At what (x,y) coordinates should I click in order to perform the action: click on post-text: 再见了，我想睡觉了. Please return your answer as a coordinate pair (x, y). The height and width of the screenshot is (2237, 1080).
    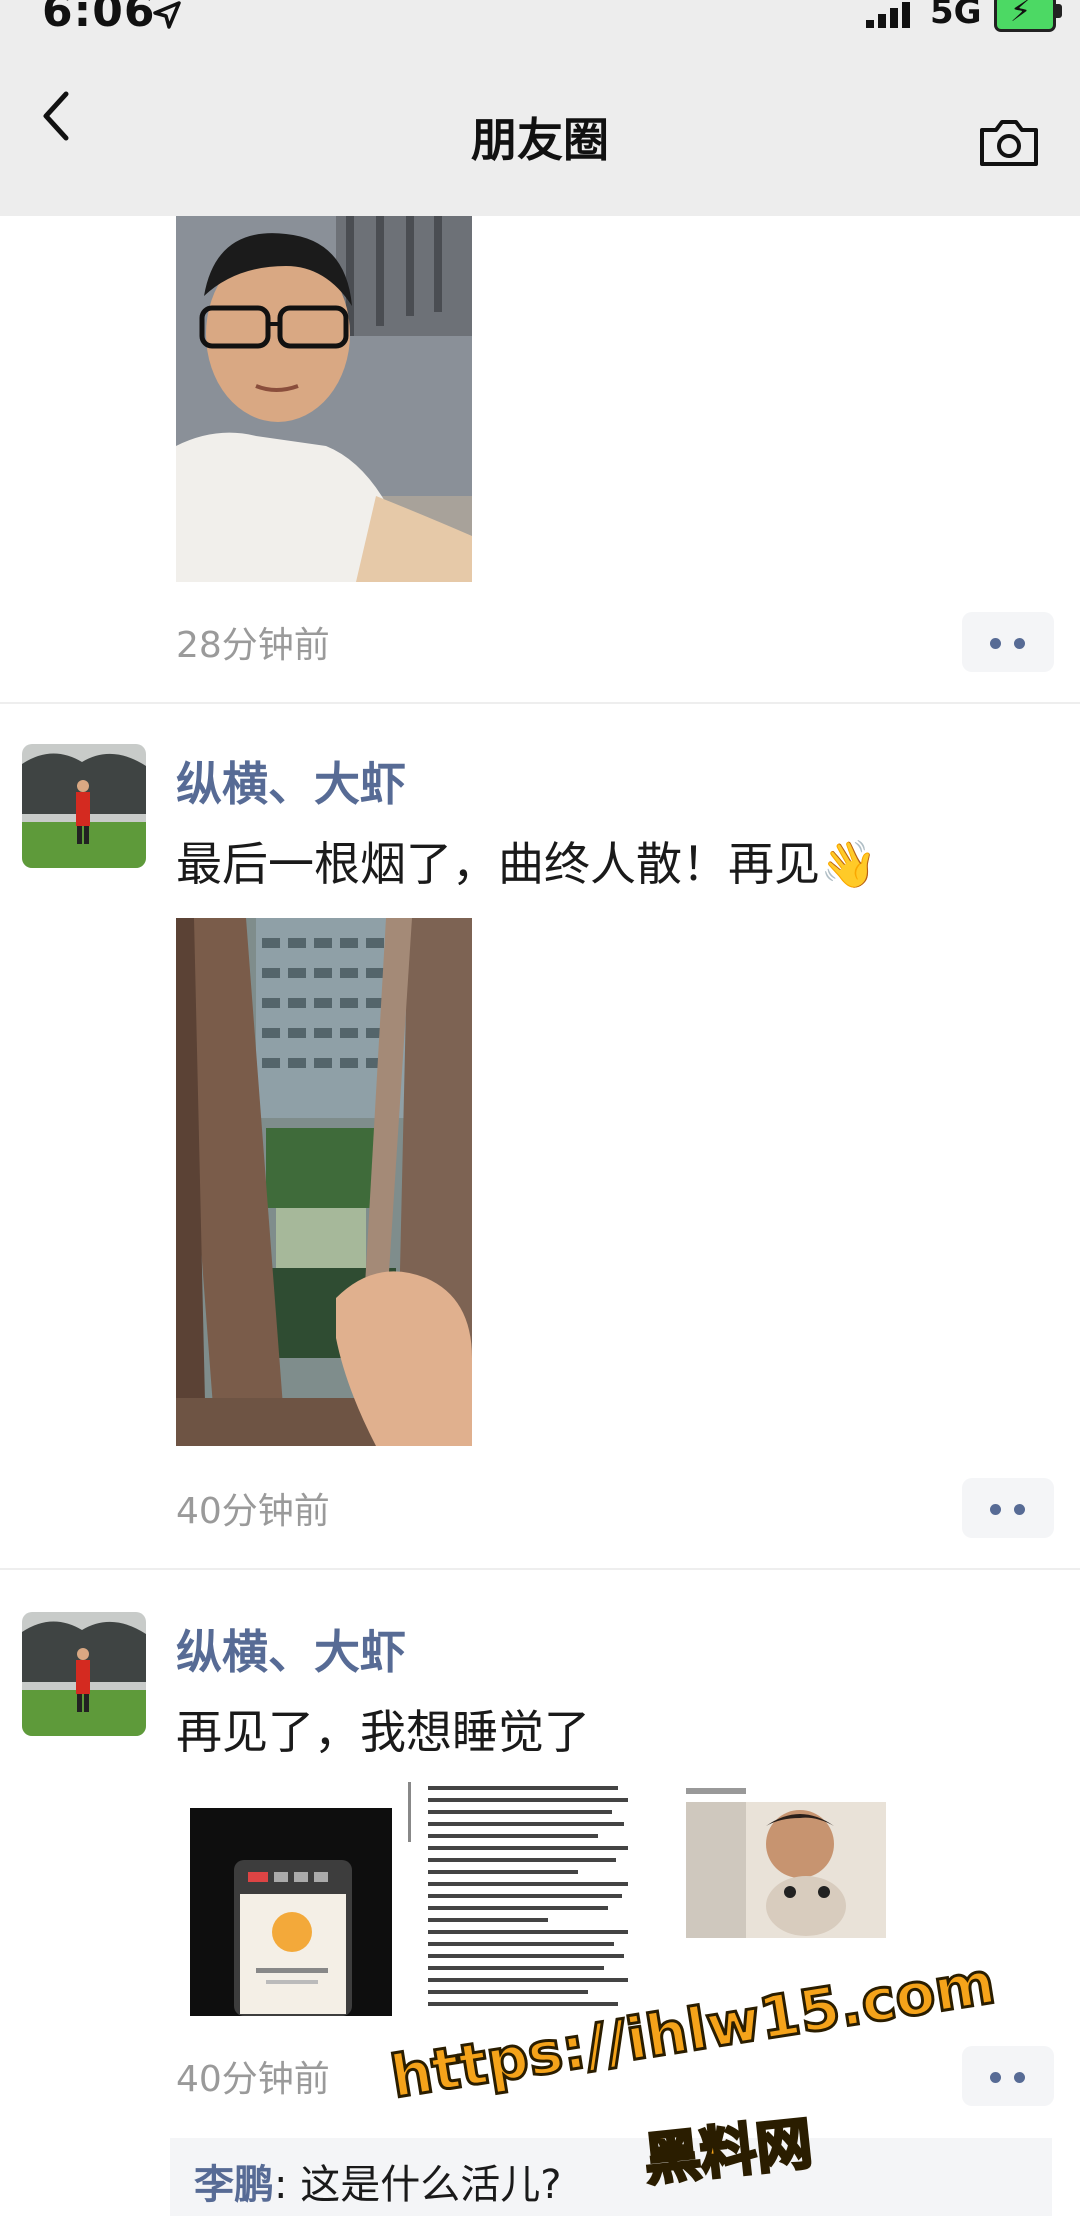
    Looking at the image, I should click on (383, 1732).